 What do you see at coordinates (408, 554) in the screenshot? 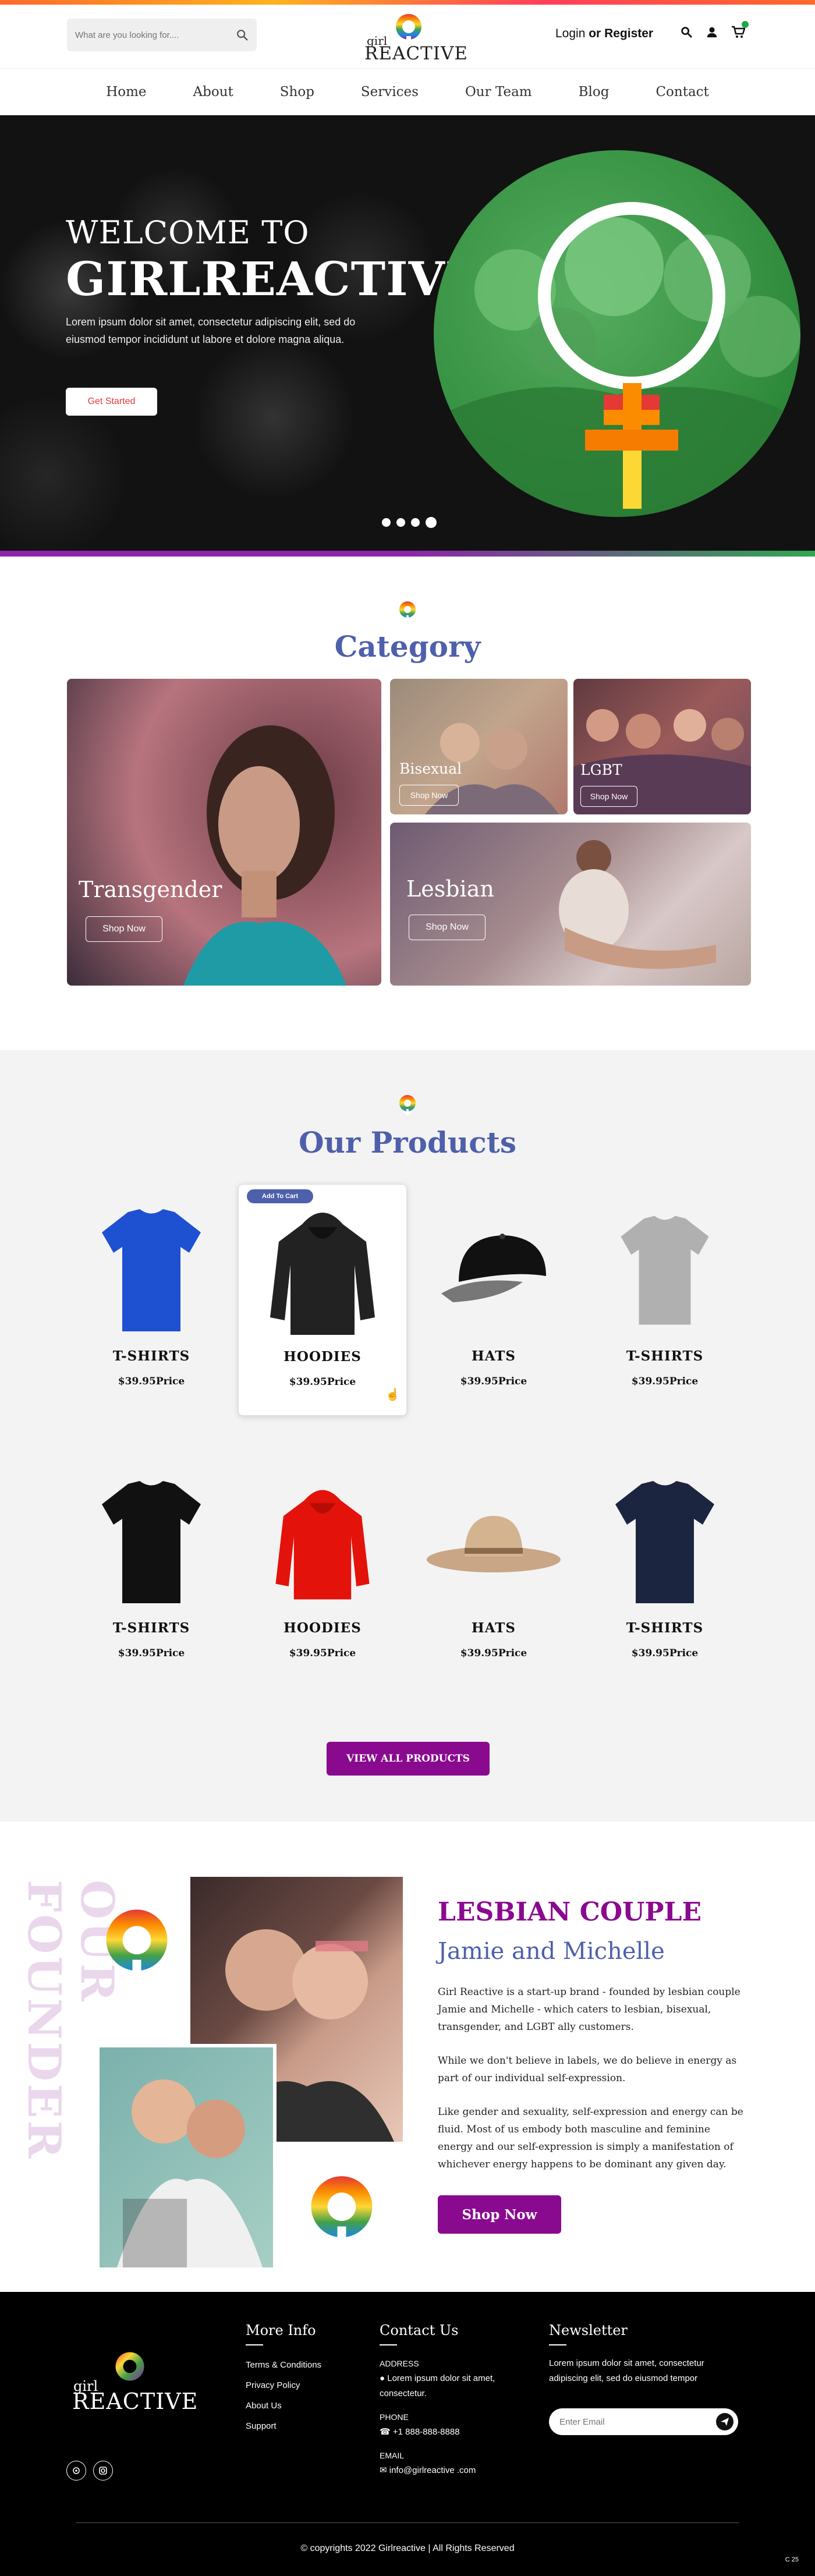
I see `hero-color-strip` at bounding box center [408, 554].